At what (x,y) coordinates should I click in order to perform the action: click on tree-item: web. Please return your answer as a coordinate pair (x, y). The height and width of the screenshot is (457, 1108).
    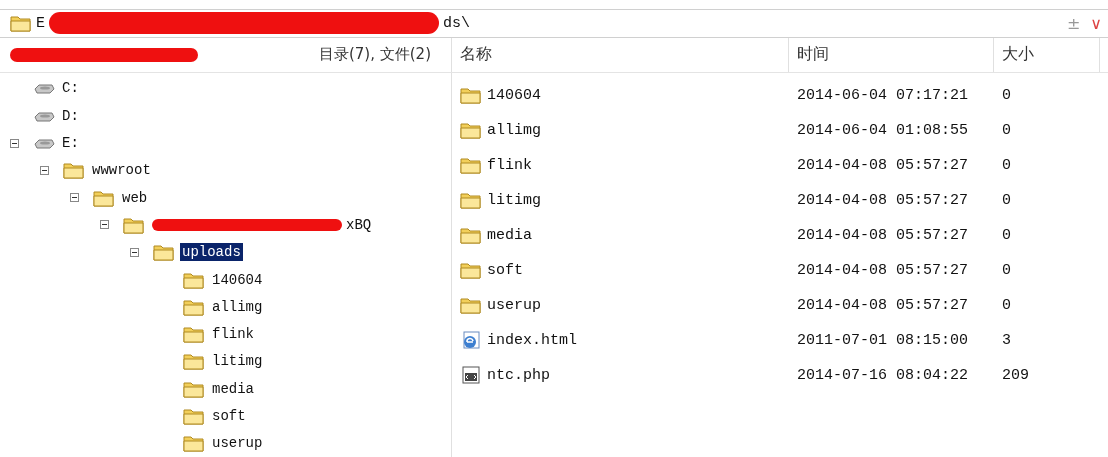
    Looking at the image, I should click on (135, 197).